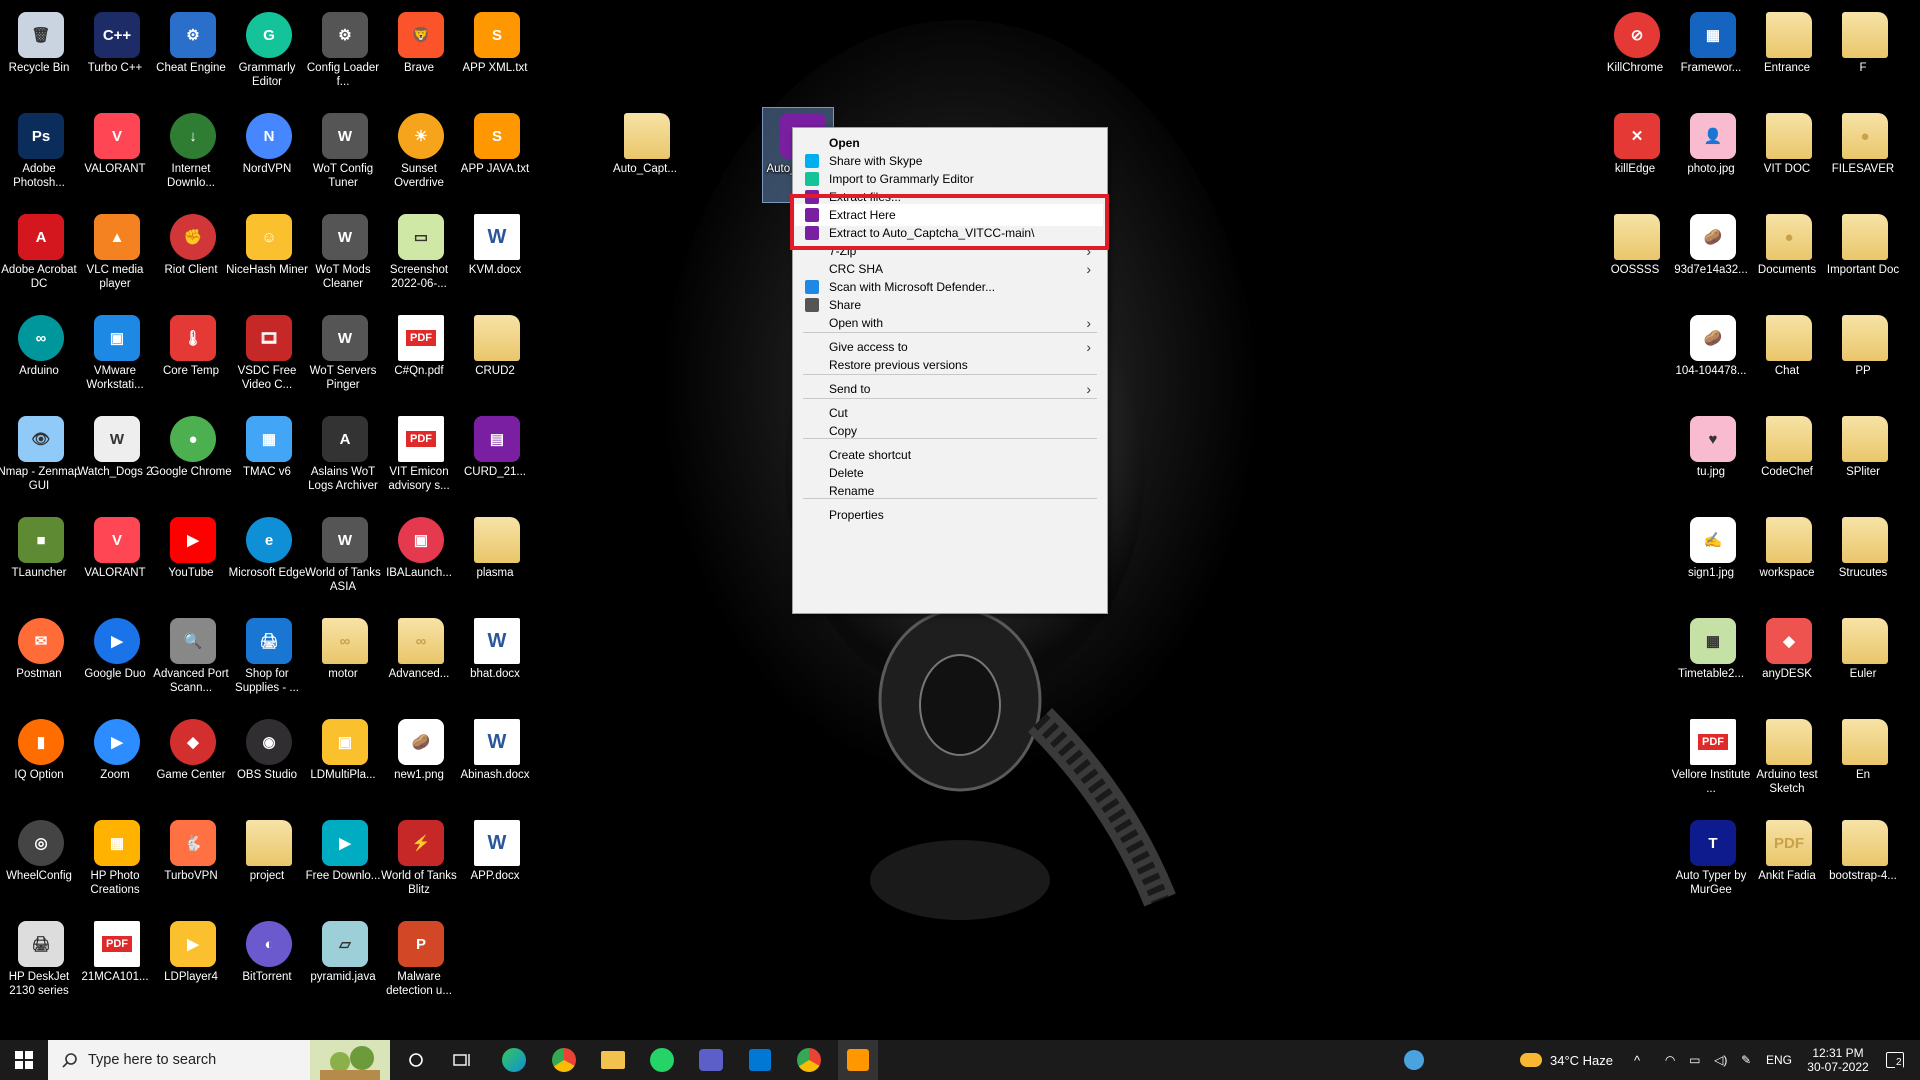  Describe the element at coordinates (191, 457) in the screenshot. I see `desktop-icon: ● Google Chrome` at that location.